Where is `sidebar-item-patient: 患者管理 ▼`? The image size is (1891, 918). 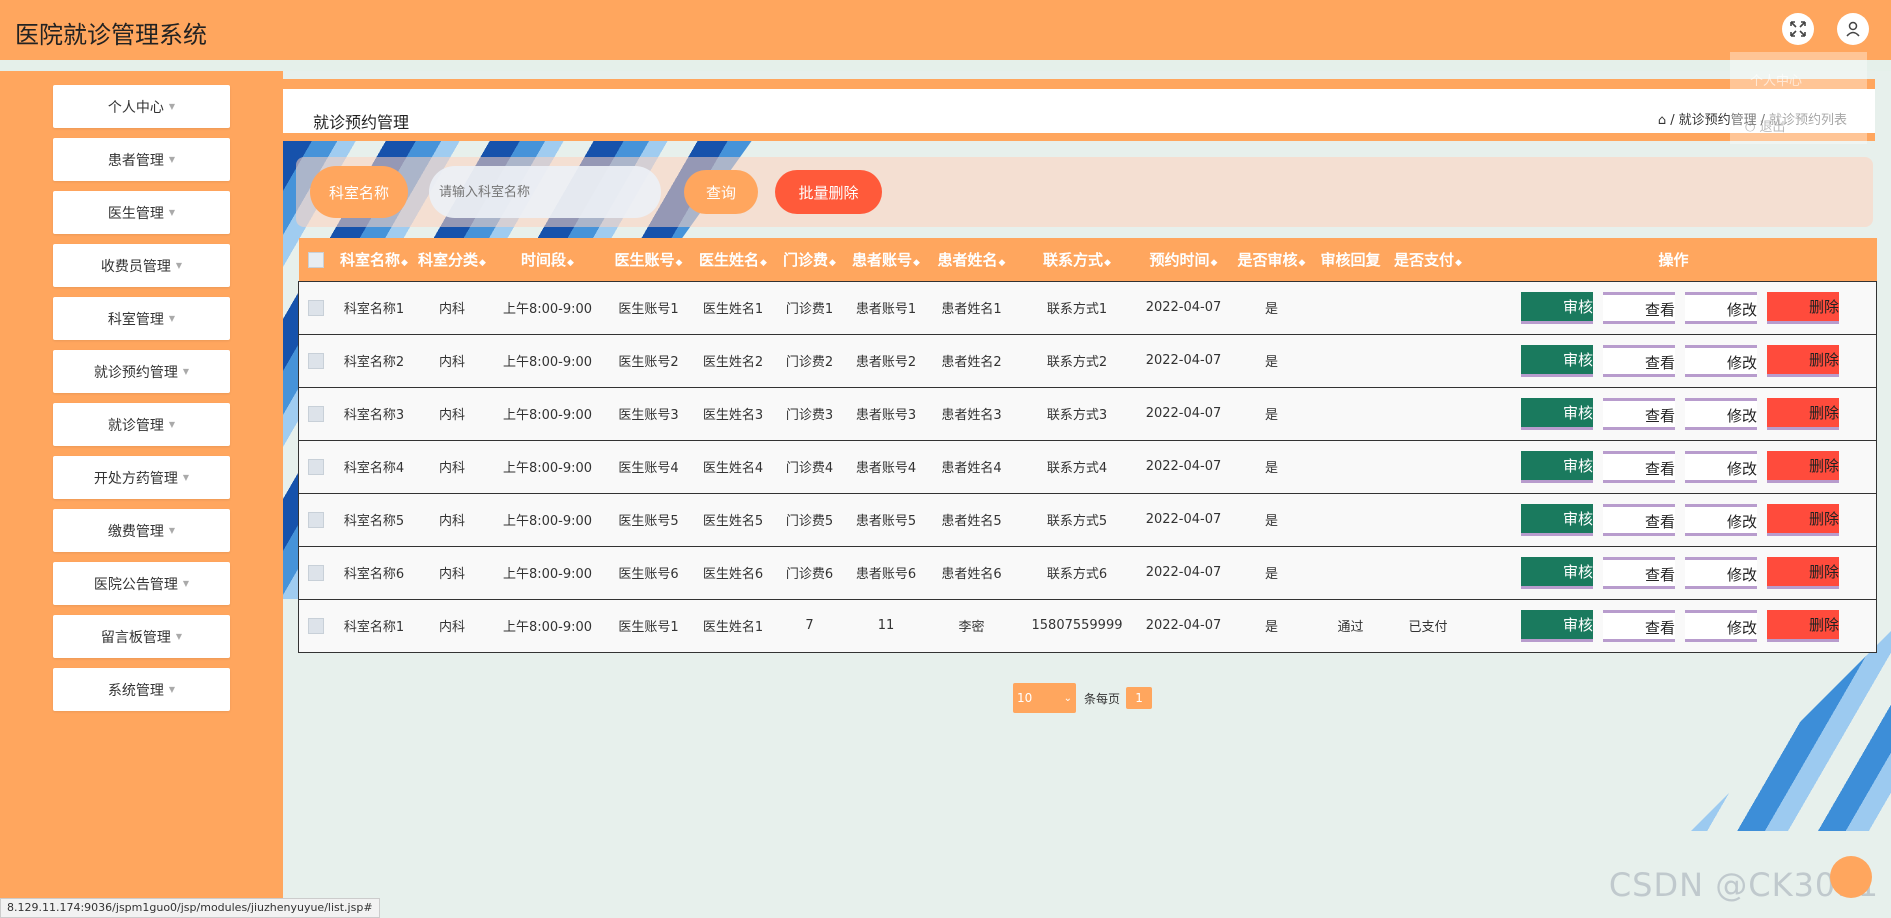 sidebar-item-patient: 患者管理 ▼ is located at coordinates (141, 159).